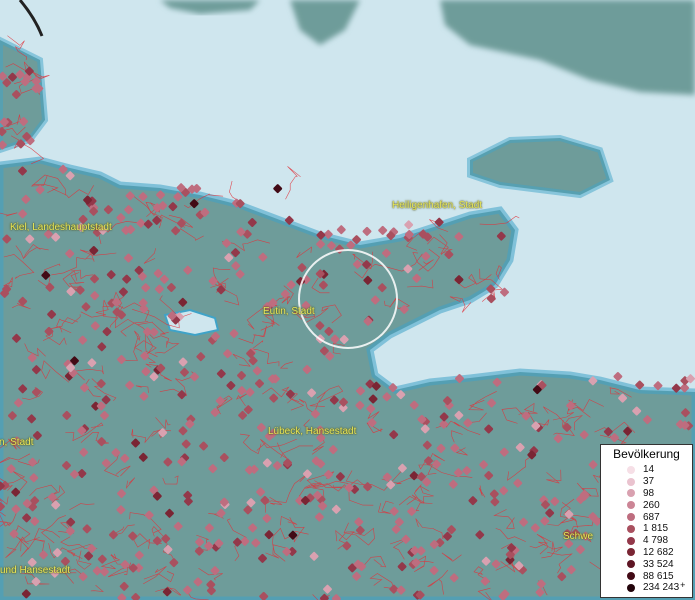 This screenshot has height=600, width=695. I want to click on legend-label: 33 524, so click(658, 564).